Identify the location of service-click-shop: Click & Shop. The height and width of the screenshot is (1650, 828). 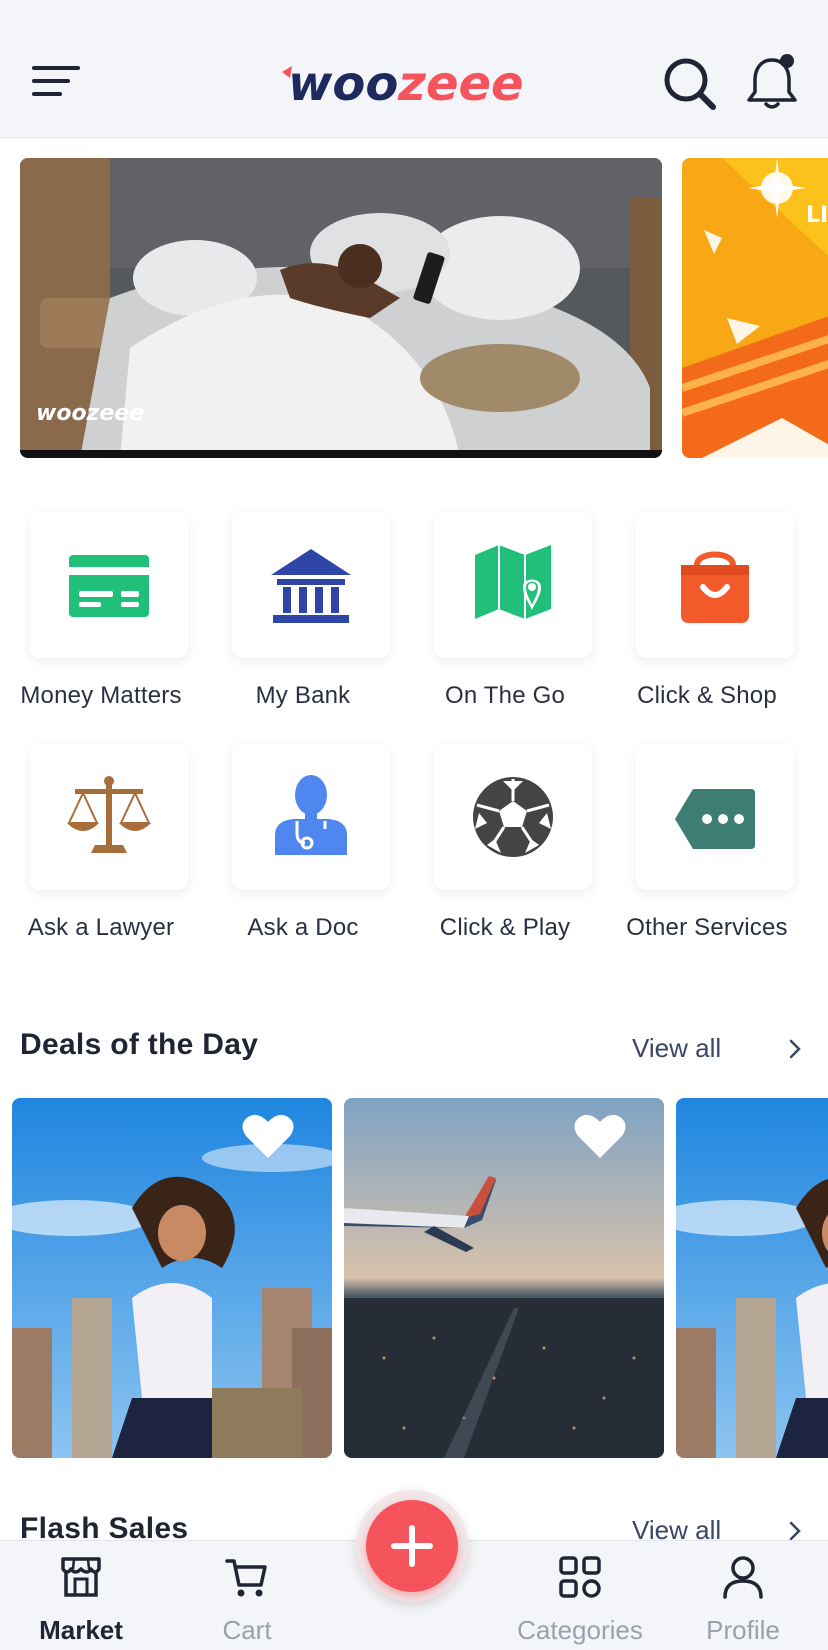
(707, 619).